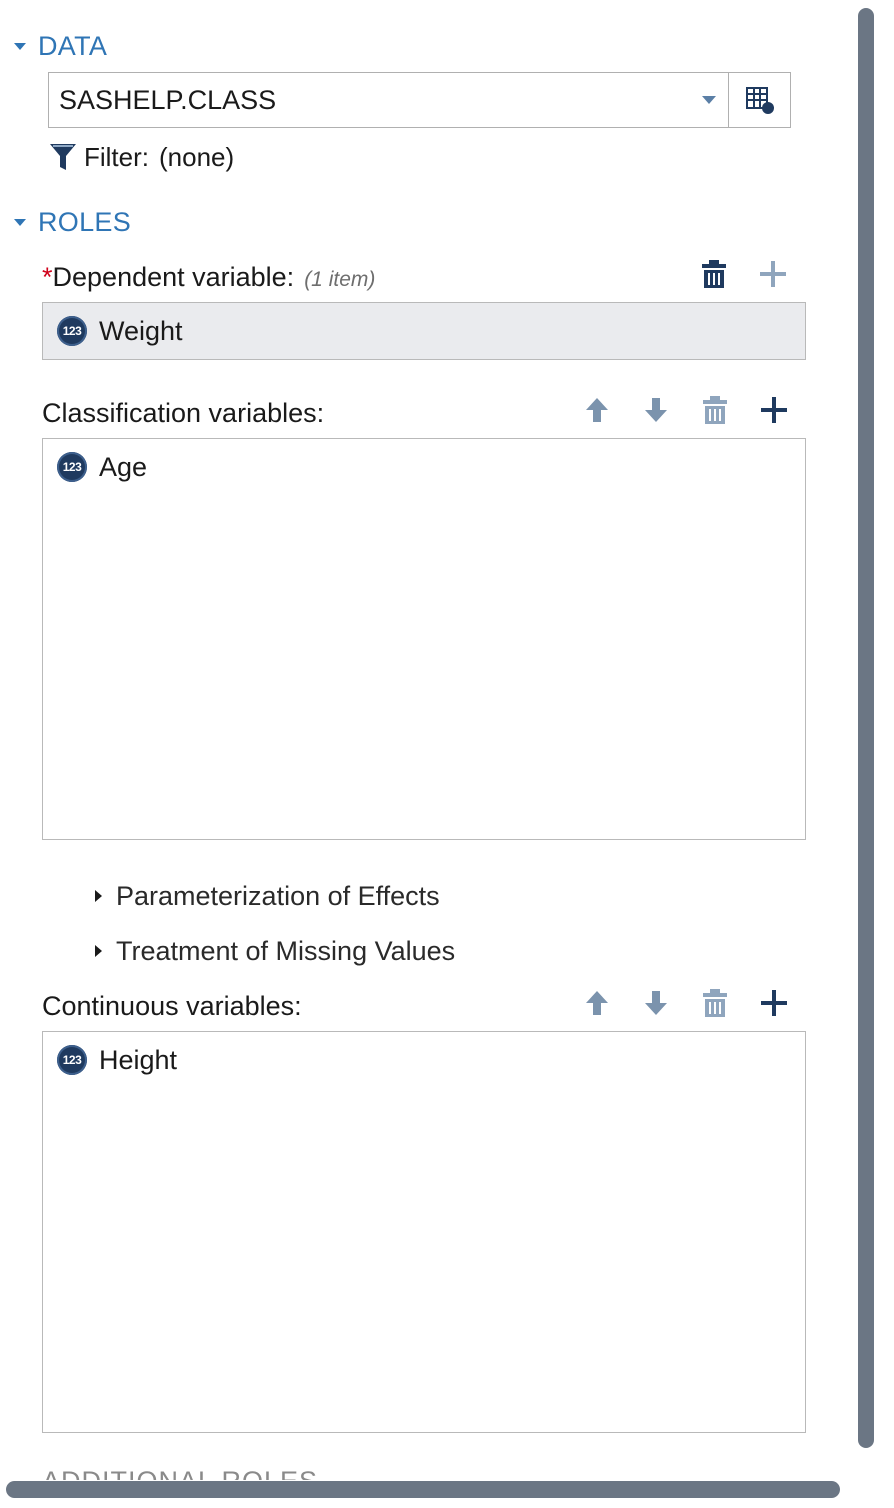 The height and width of the screenshot is (1508, 894). Describe the element at coordinates (180, 1473) in the screenshot. I see `additional-roles-header-partial: ADDITIONAL ROLES` at that location.